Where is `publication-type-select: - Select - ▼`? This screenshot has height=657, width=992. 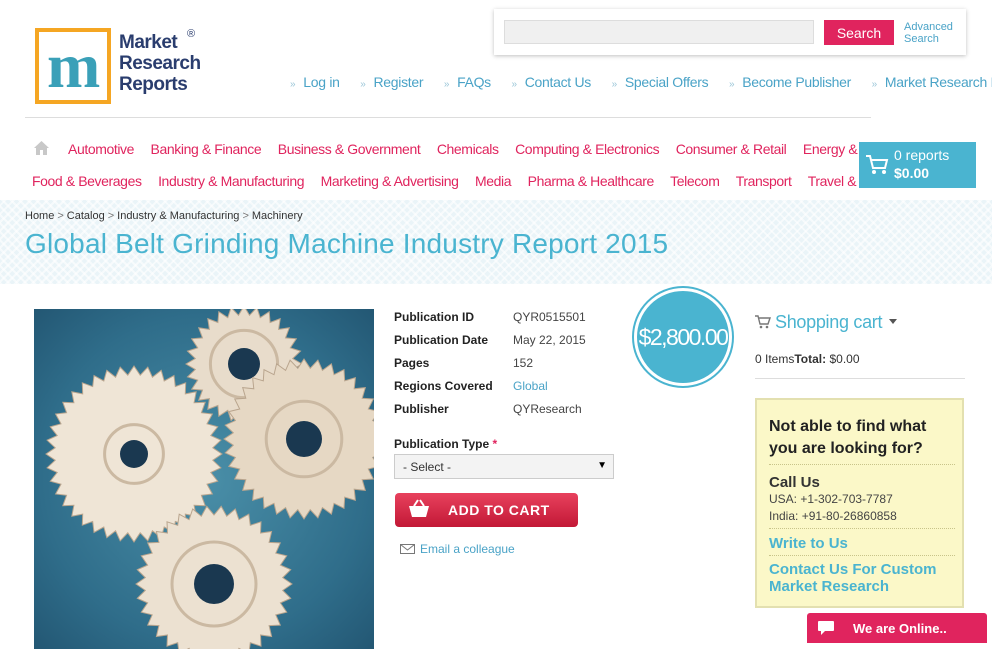 publication-type-select: - Select - ▼ is located at coordinates (504, 466).